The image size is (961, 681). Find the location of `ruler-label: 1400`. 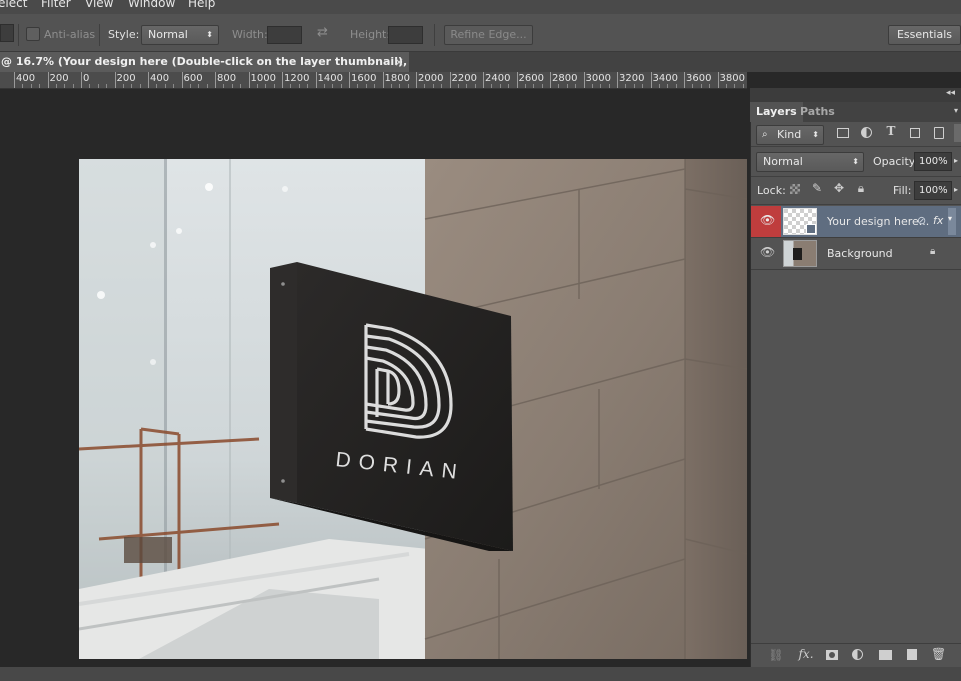

ruler-label: 1400 is located at coordinates (330, 78).